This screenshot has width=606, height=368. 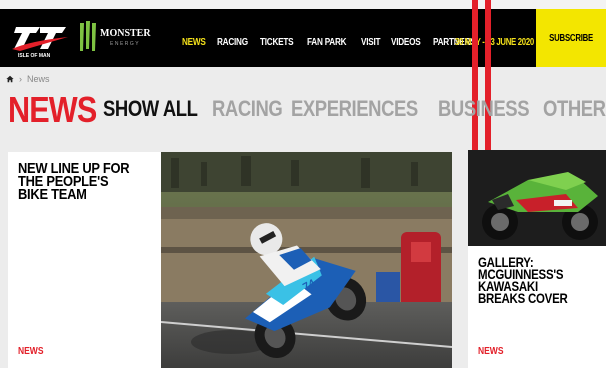 I want to click on monster-energy-logo: MONSTER ENERGY, so click(x=119, y=37).